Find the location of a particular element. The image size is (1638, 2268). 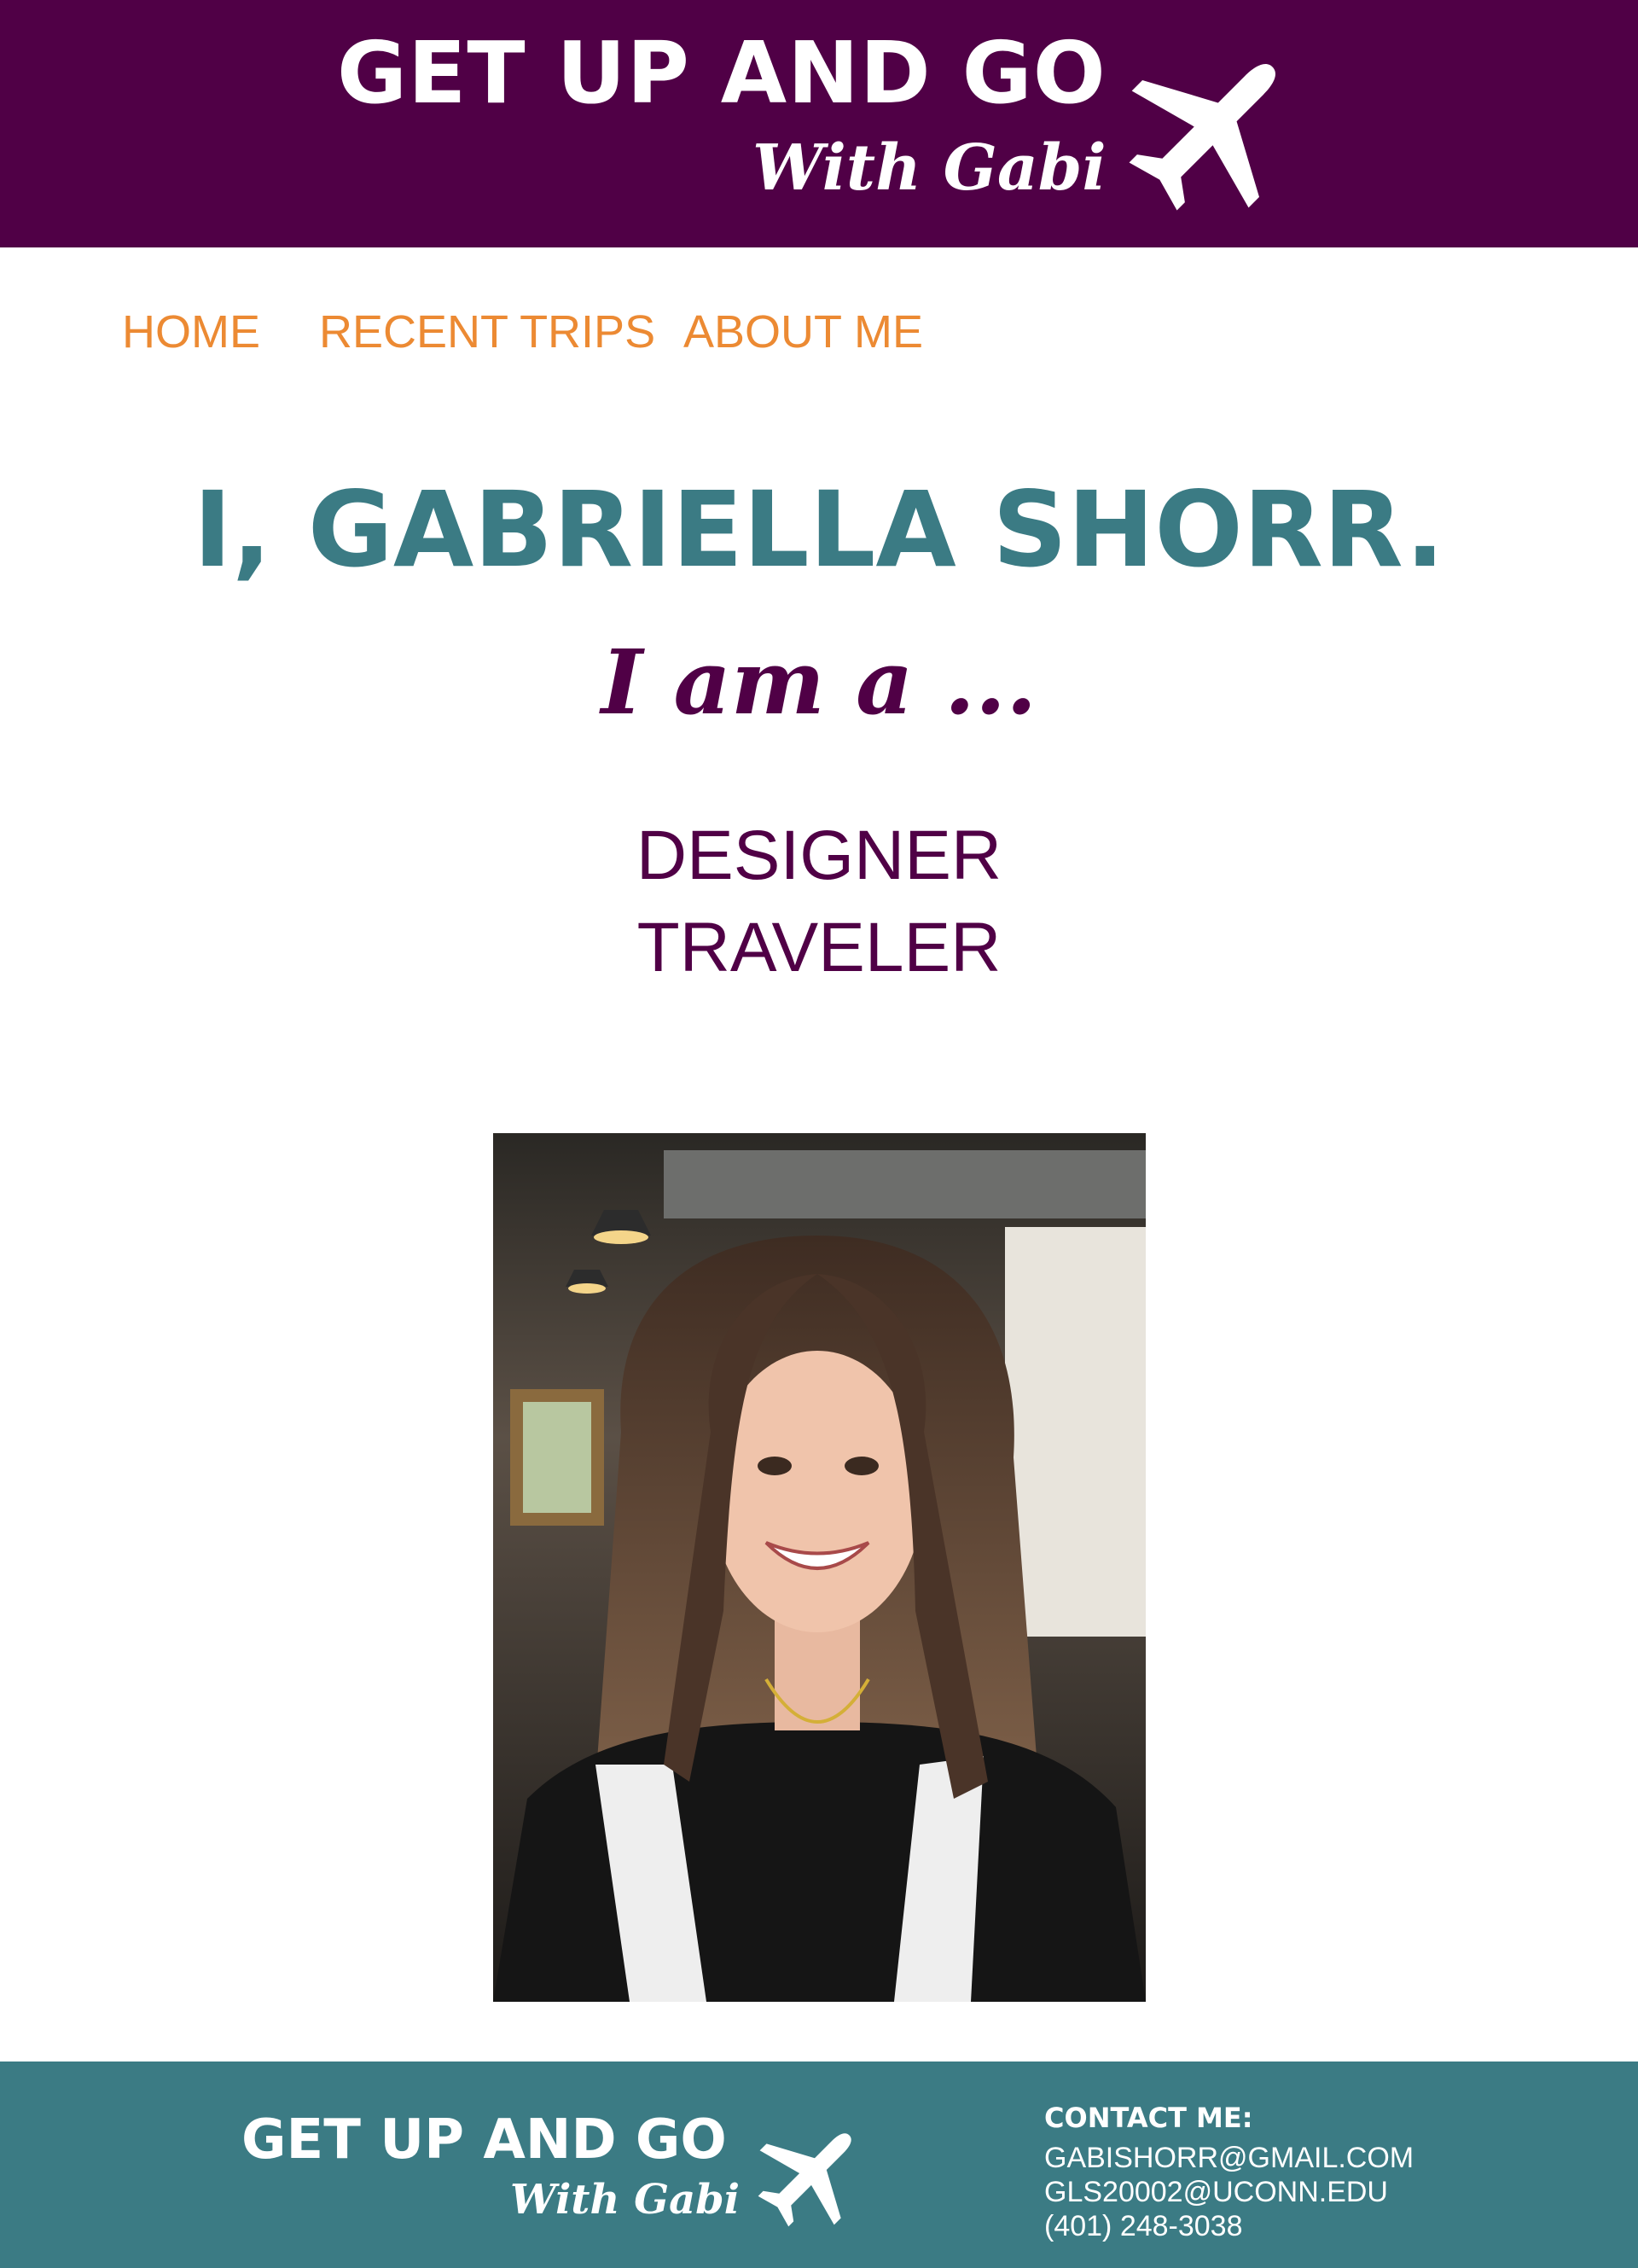

nav-about-me: ABOUT ME is located at coordinates (803, 332).